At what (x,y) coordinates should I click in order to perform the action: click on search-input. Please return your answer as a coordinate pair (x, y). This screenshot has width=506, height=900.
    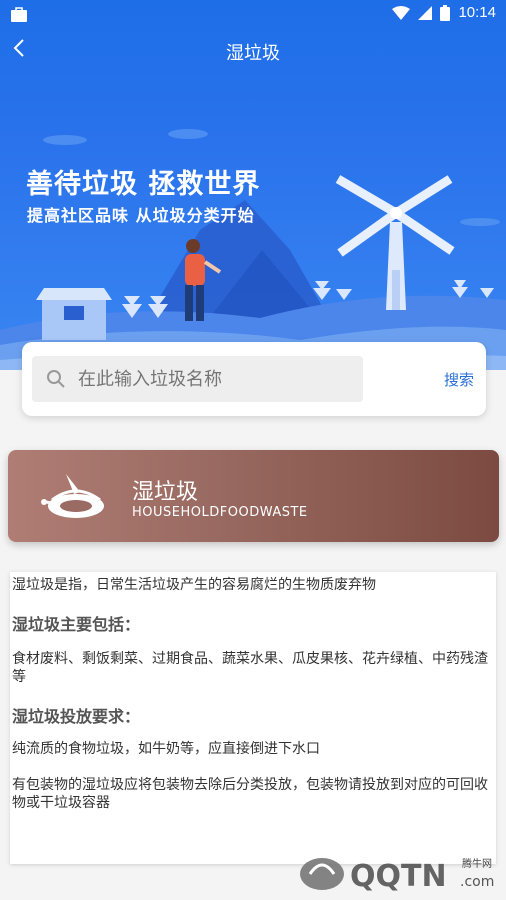
    Looking at the image, I should click on (208, 379).